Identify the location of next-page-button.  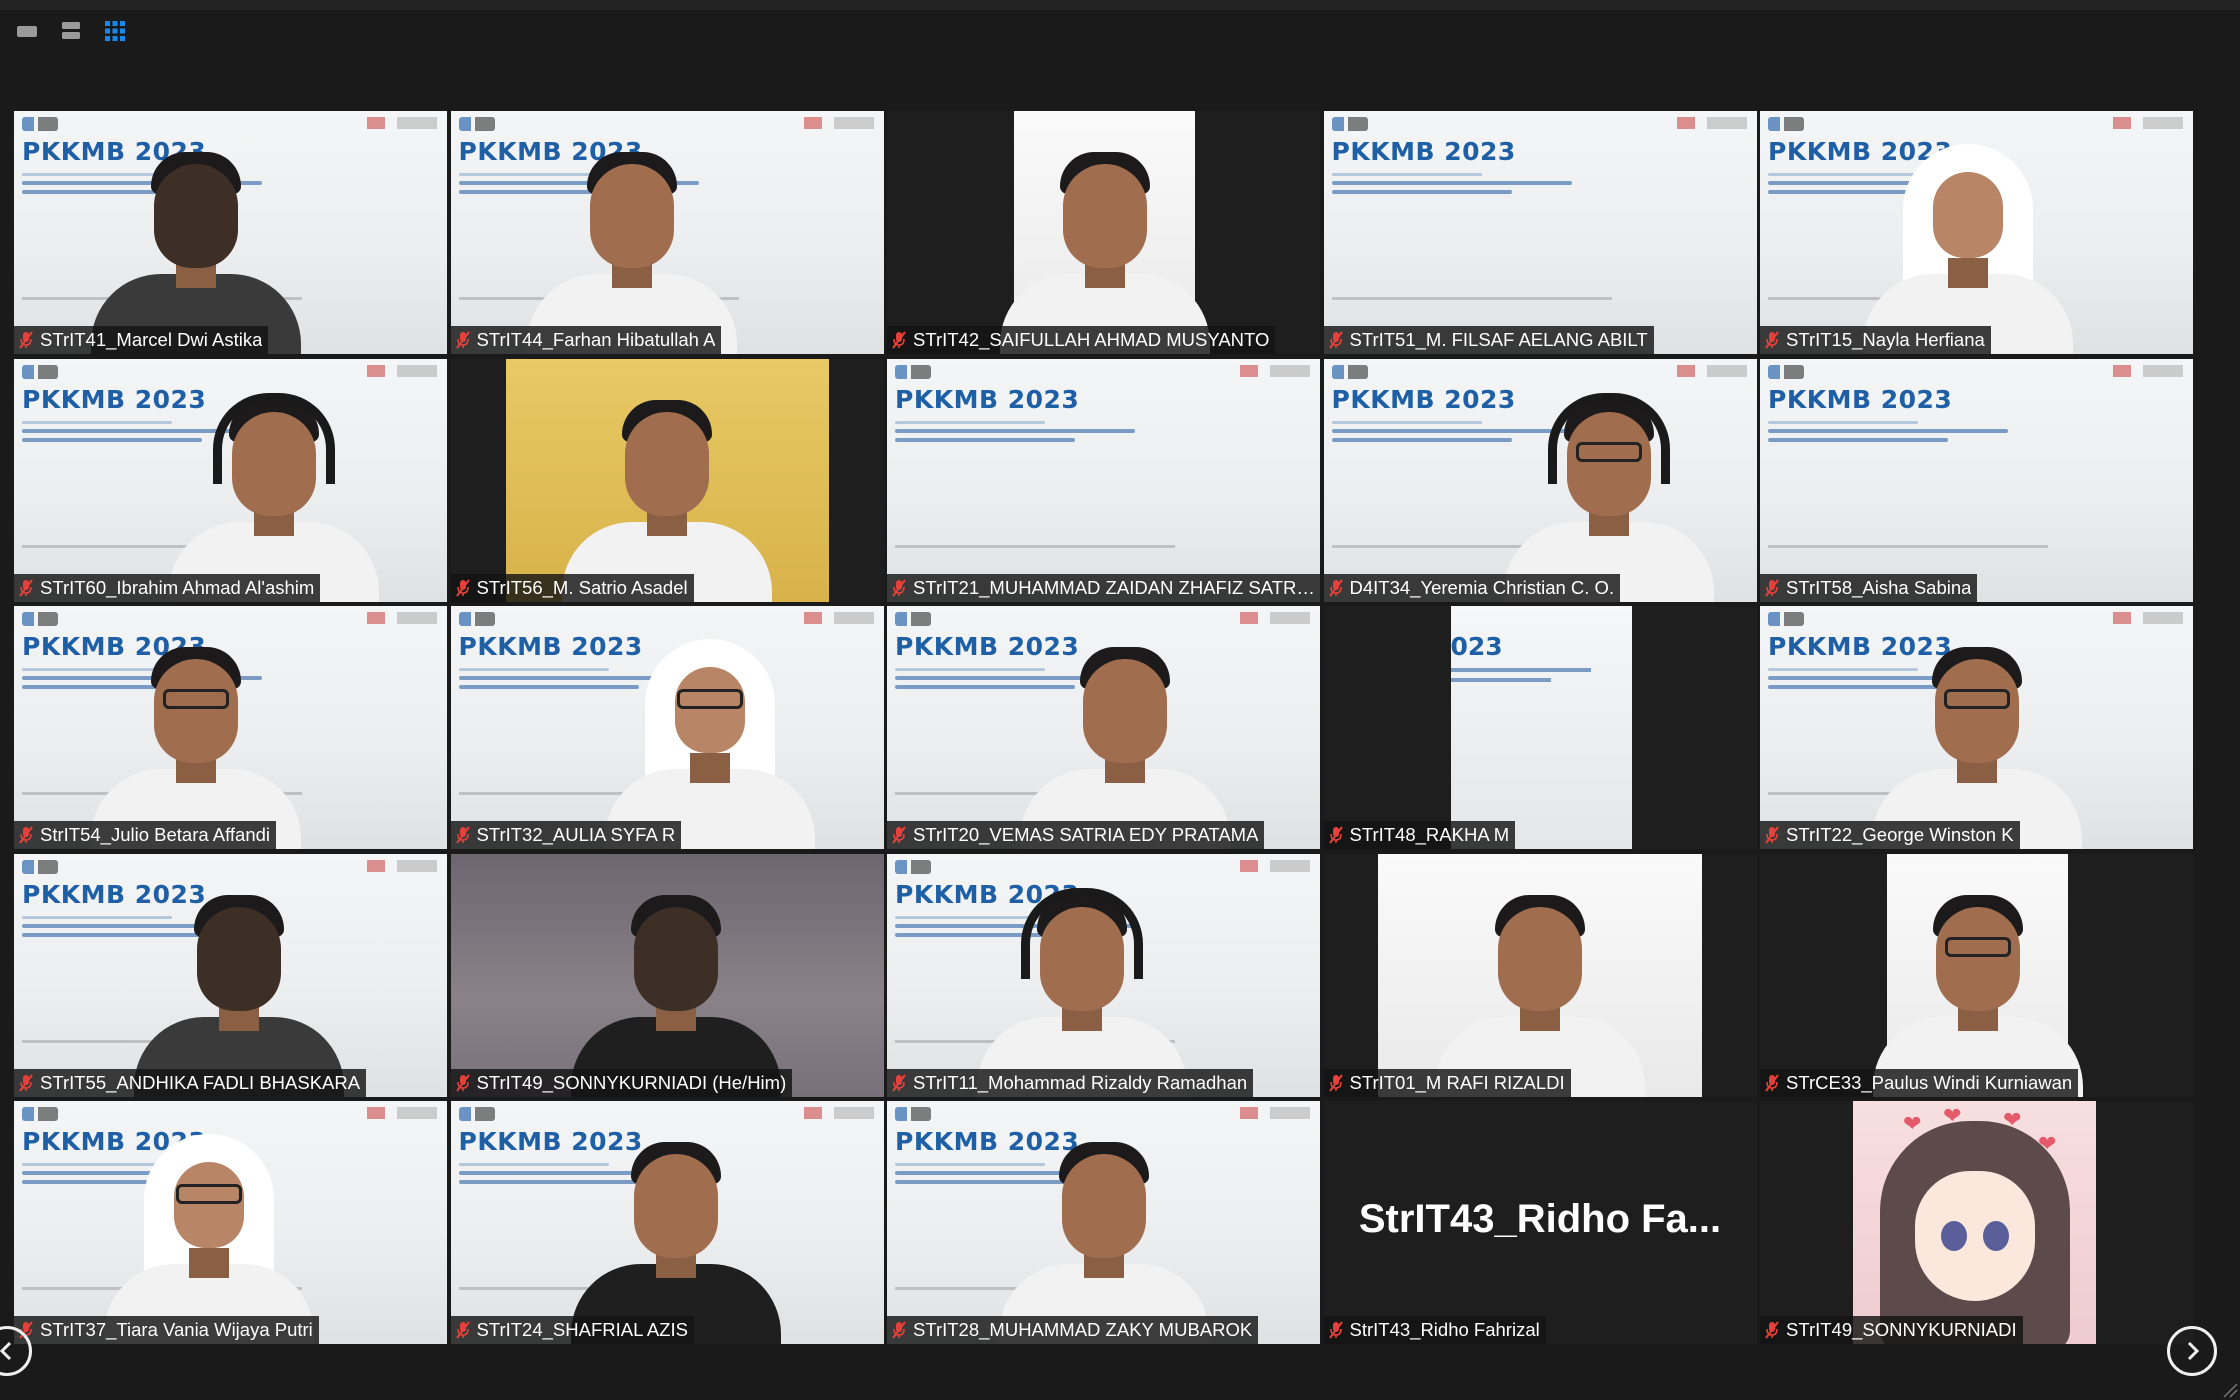
(2192, 1351).